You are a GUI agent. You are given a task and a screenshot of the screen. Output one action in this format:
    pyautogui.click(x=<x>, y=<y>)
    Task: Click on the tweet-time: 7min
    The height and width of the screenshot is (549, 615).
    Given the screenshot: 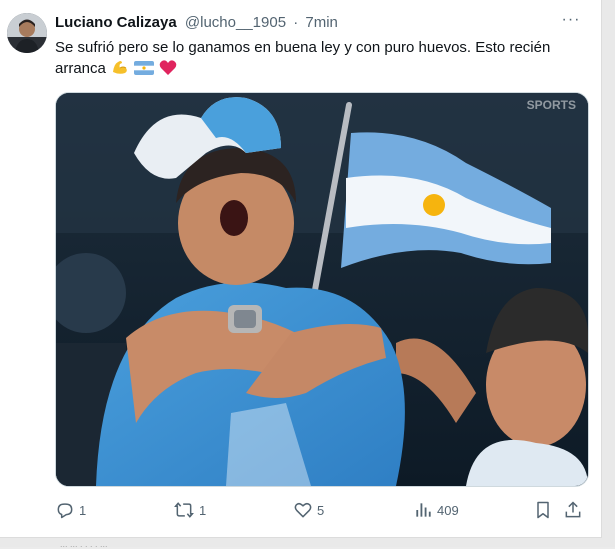 What is the action you would take?
    pyautogui.click(x=321, y=22)
    